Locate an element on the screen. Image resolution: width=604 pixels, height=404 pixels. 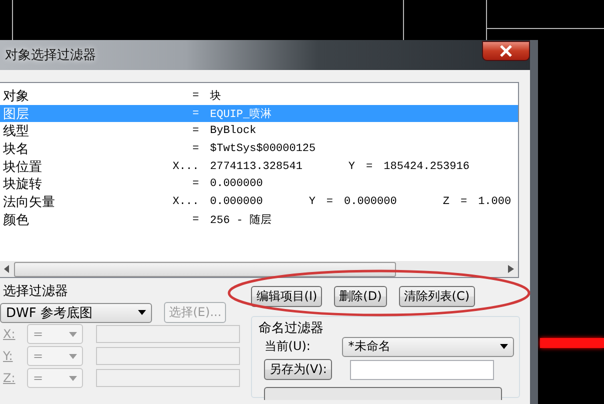
scrollbar-thumb is located at coordinates (205, 269).